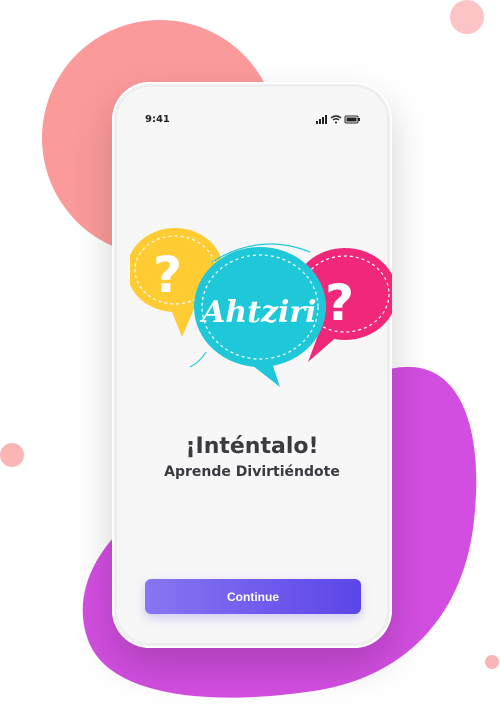 The image size is (500, 716). What do you see at coordinates (253, 596) in the screenshot?
I see `continue-button: Continue` at bounding box center [253, 596].